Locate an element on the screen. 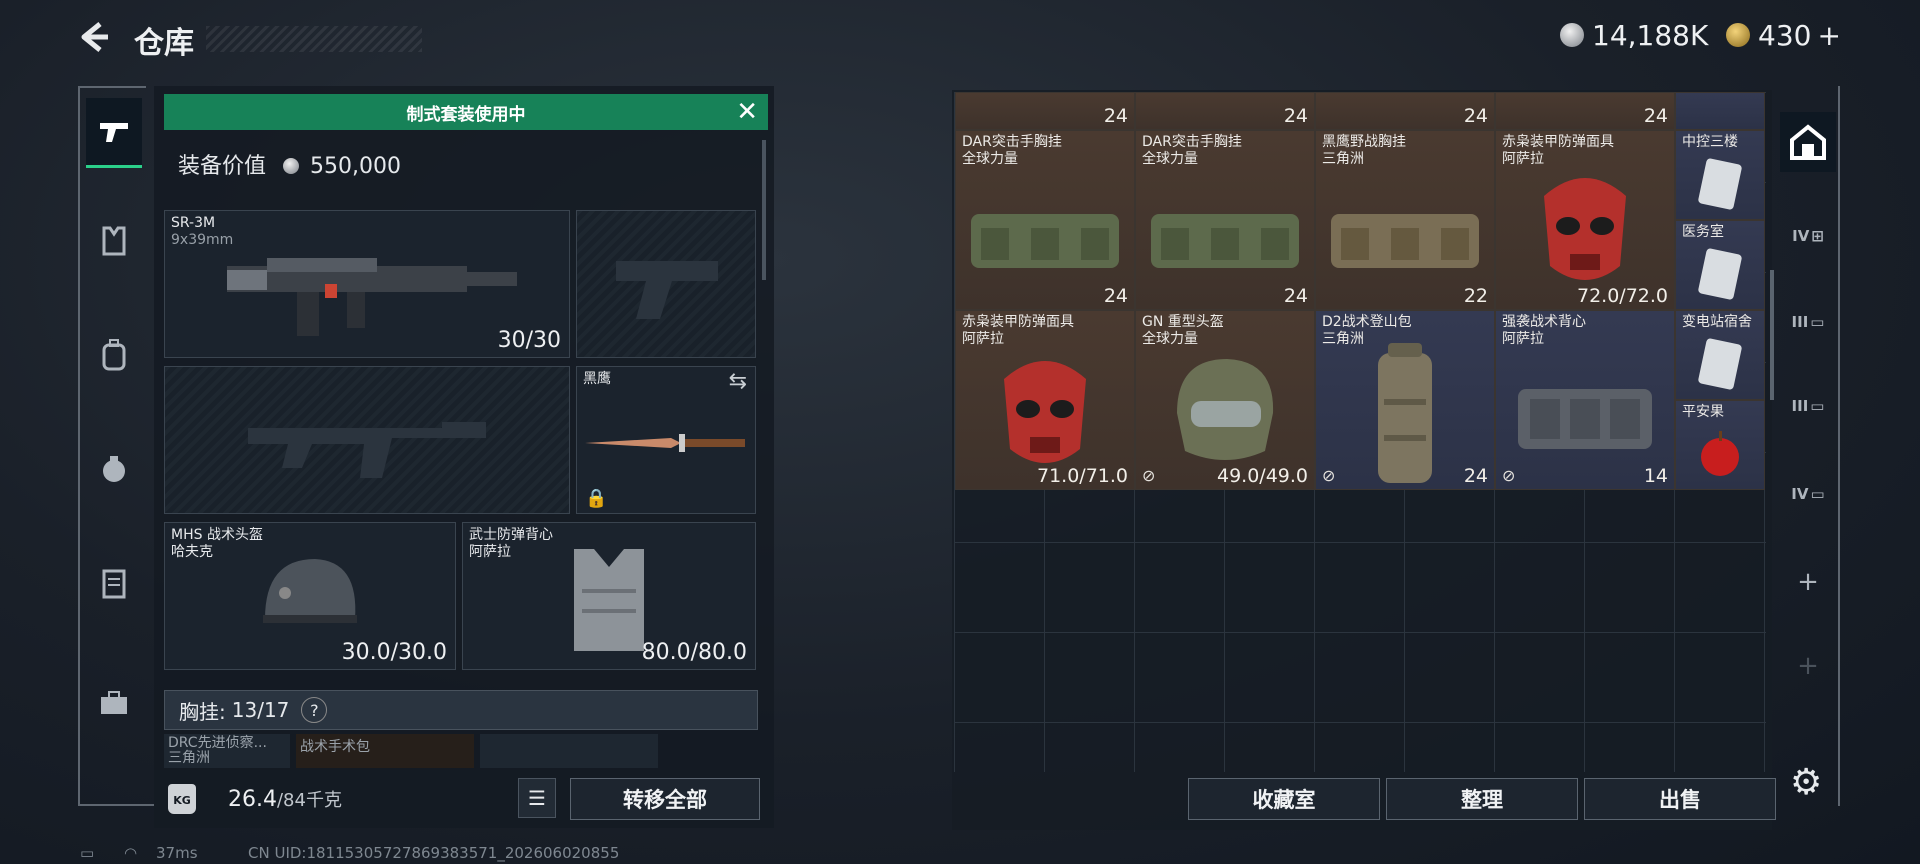 The height and width of the screenshot is (864, 1920). storage-item: 强袭战术背心 阿萨拉 ⊘ 14 is located at coordinates (1585, 400).